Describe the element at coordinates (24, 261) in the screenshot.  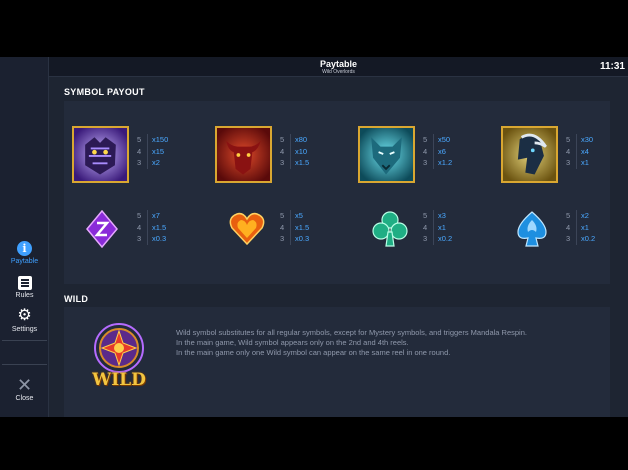
I see `nav-paytable-label: Paytable` at that location.